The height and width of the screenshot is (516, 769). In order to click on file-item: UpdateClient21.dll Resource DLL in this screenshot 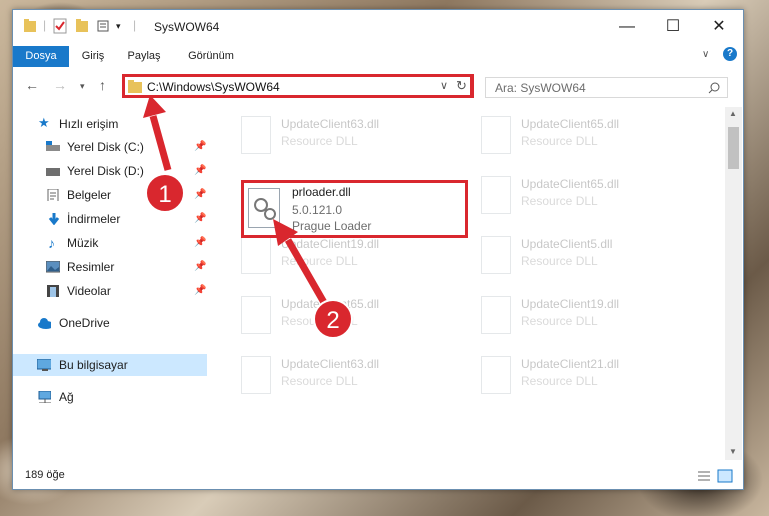, I will do `click(581, 376)`.